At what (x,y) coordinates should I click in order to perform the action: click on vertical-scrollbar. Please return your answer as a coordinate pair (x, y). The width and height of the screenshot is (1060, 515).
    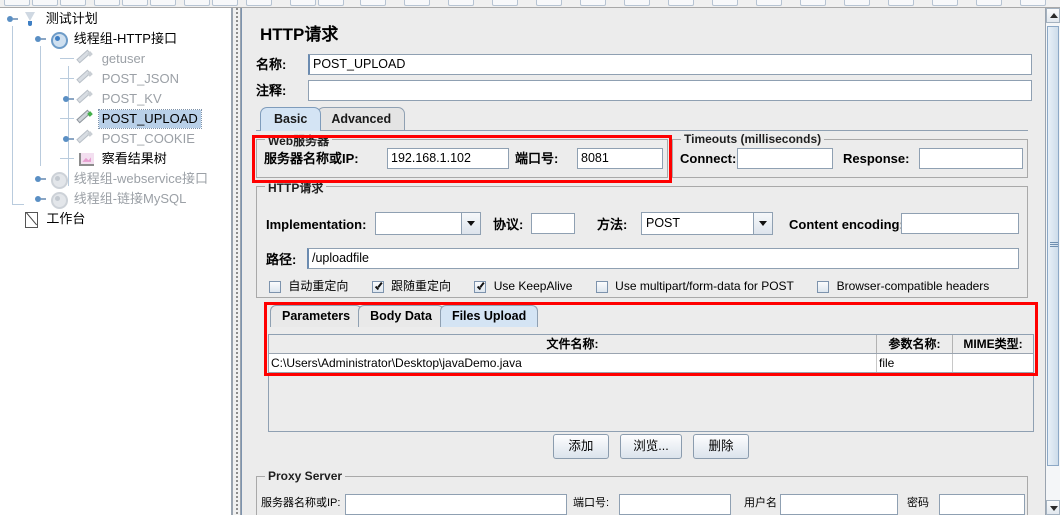
    Looking at the image, I should click on (1052, 261).